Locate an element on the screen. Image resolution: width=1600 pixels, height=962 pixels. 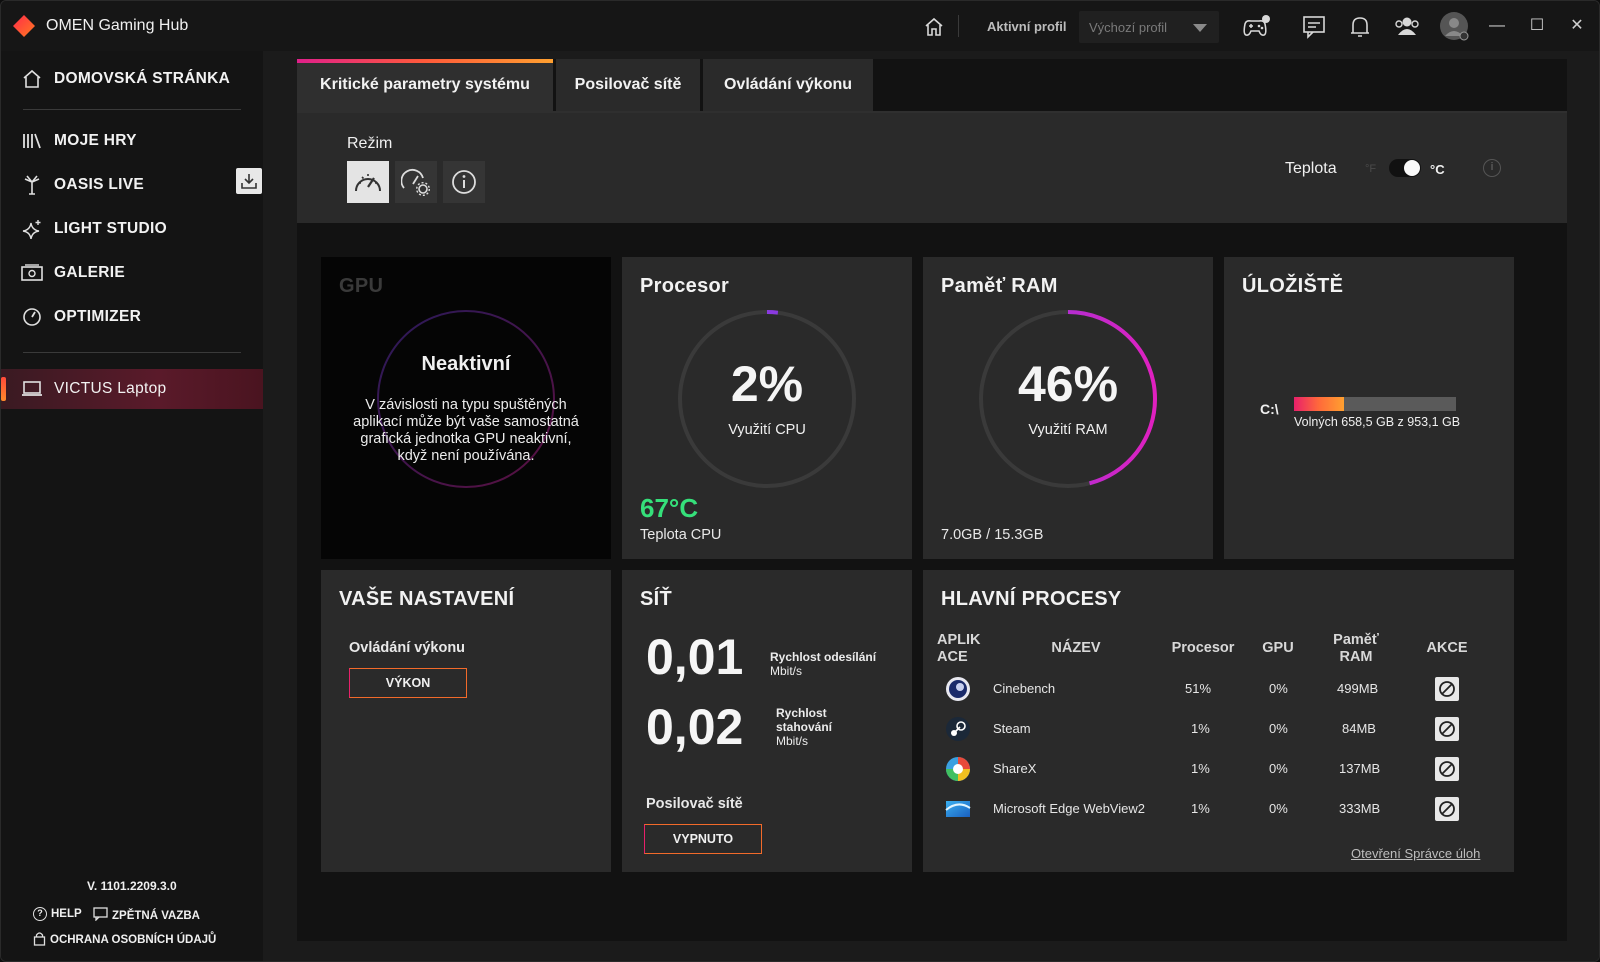
app-title: OMEN Gaming Hub is located at coordinates (117, 25).